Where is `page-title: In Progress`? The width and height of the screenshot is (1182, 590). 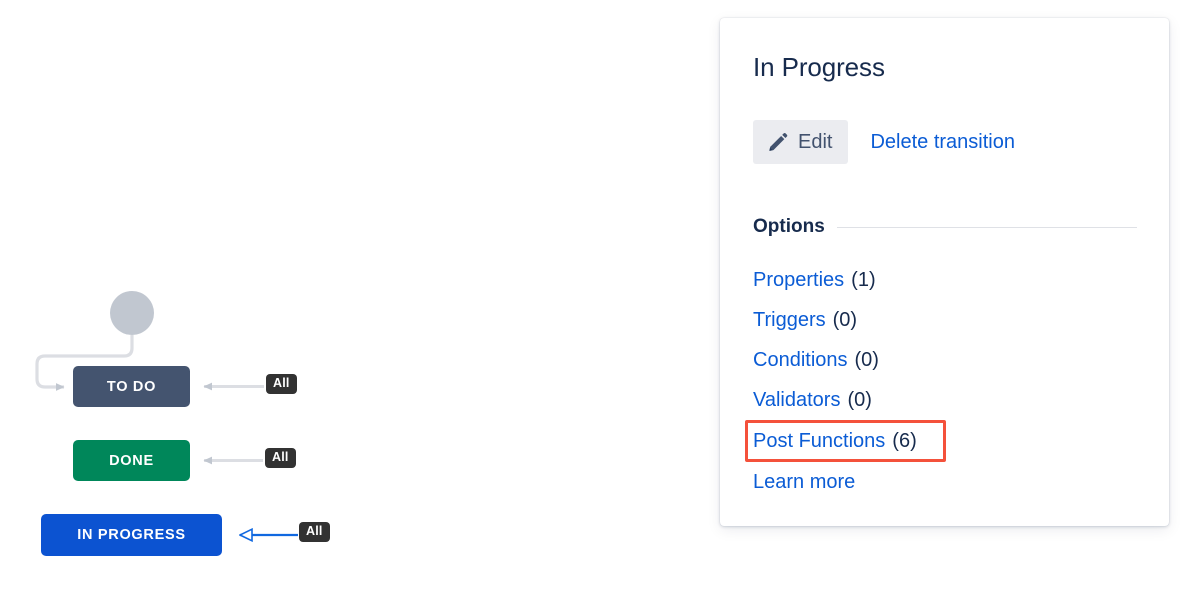 page-title: In Progress is located at coordinates (819, 67).